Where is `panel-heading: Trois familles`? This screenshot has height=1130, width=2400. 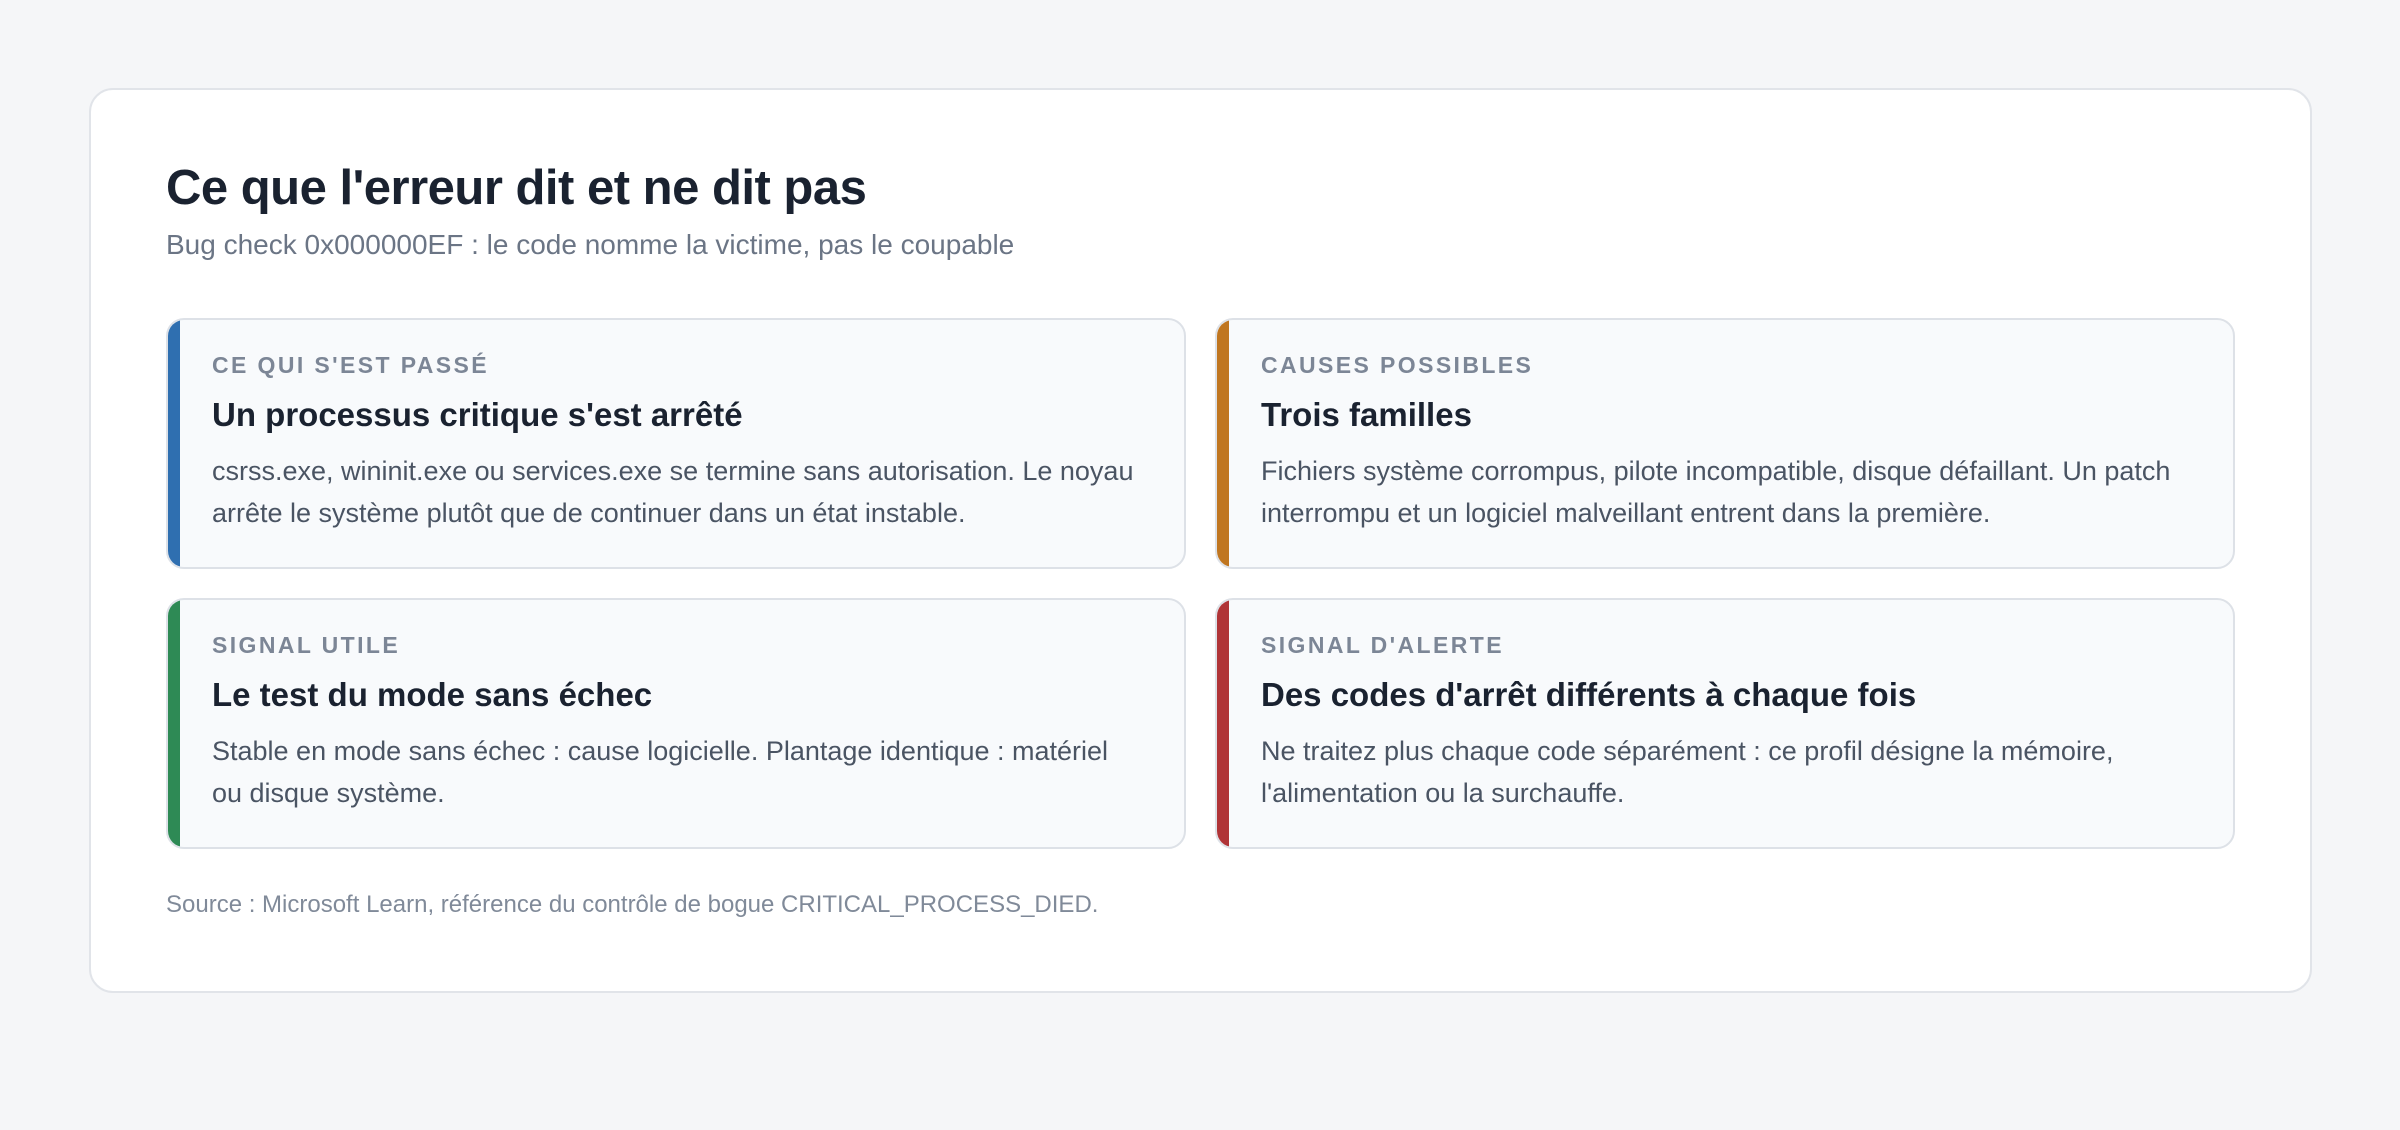
panel-heading: Trois familles is located at coordinates (1366, 414).